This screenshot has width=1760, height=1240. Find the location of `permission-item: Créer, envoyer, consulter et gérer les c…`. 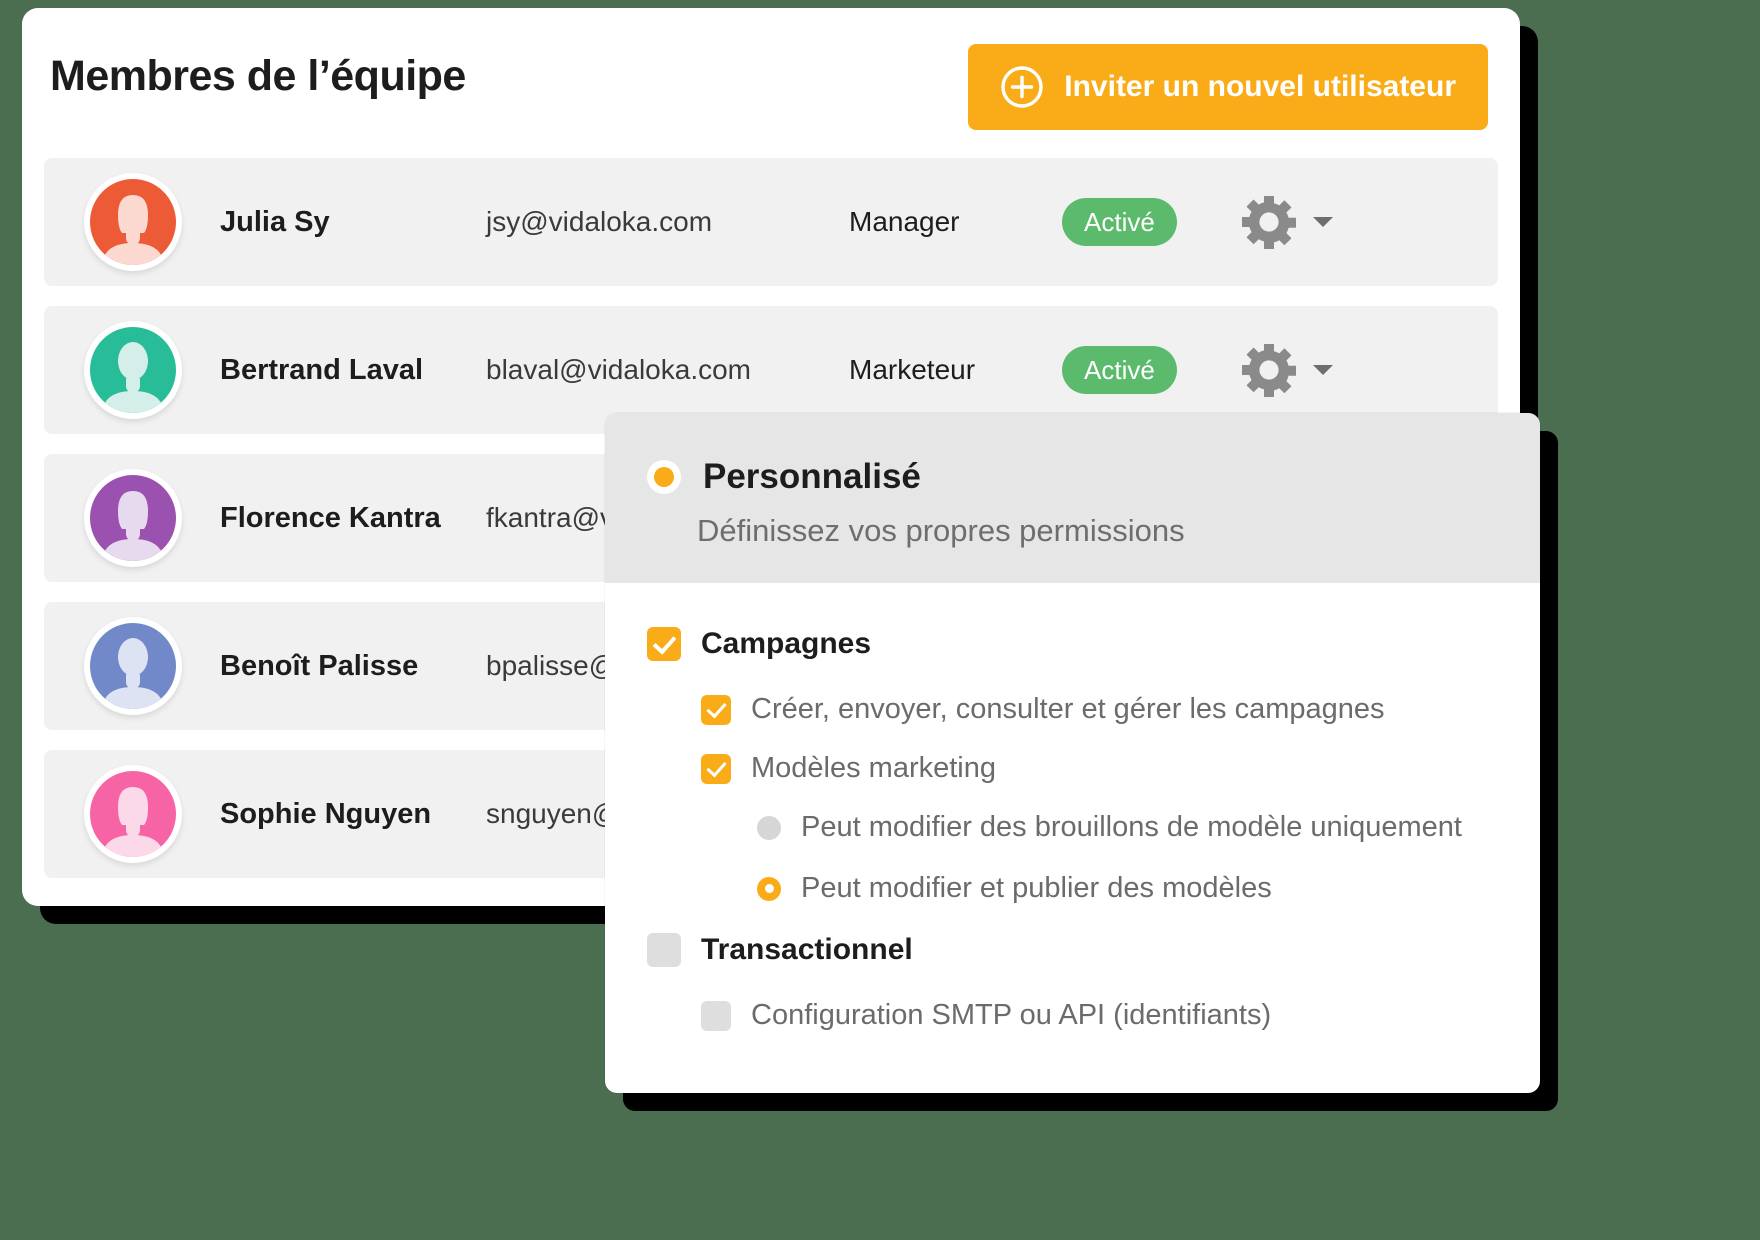

permission-item: Créer, envoyer, consulter et gérer les c… is located at coordinates (1072, 709).